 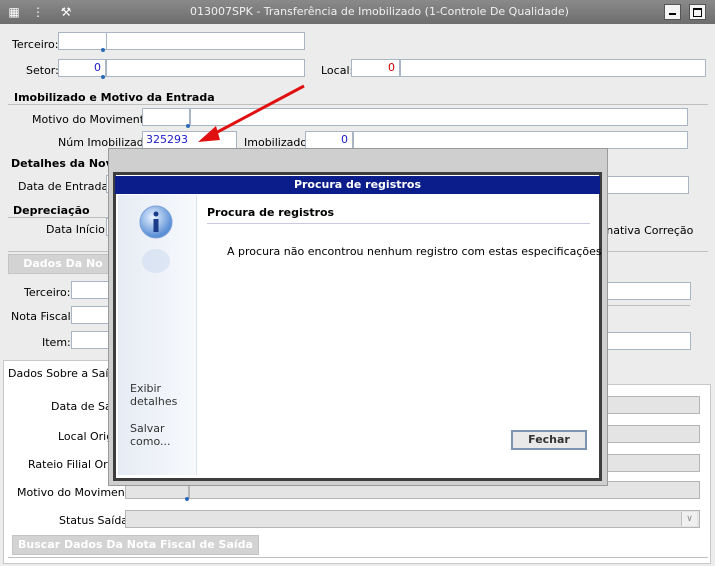 What do you see at coordinates (648, 230) in the screenshot?
I see `inativa-correcao-label: Inativa Correção` at bounding box center [648, 230].